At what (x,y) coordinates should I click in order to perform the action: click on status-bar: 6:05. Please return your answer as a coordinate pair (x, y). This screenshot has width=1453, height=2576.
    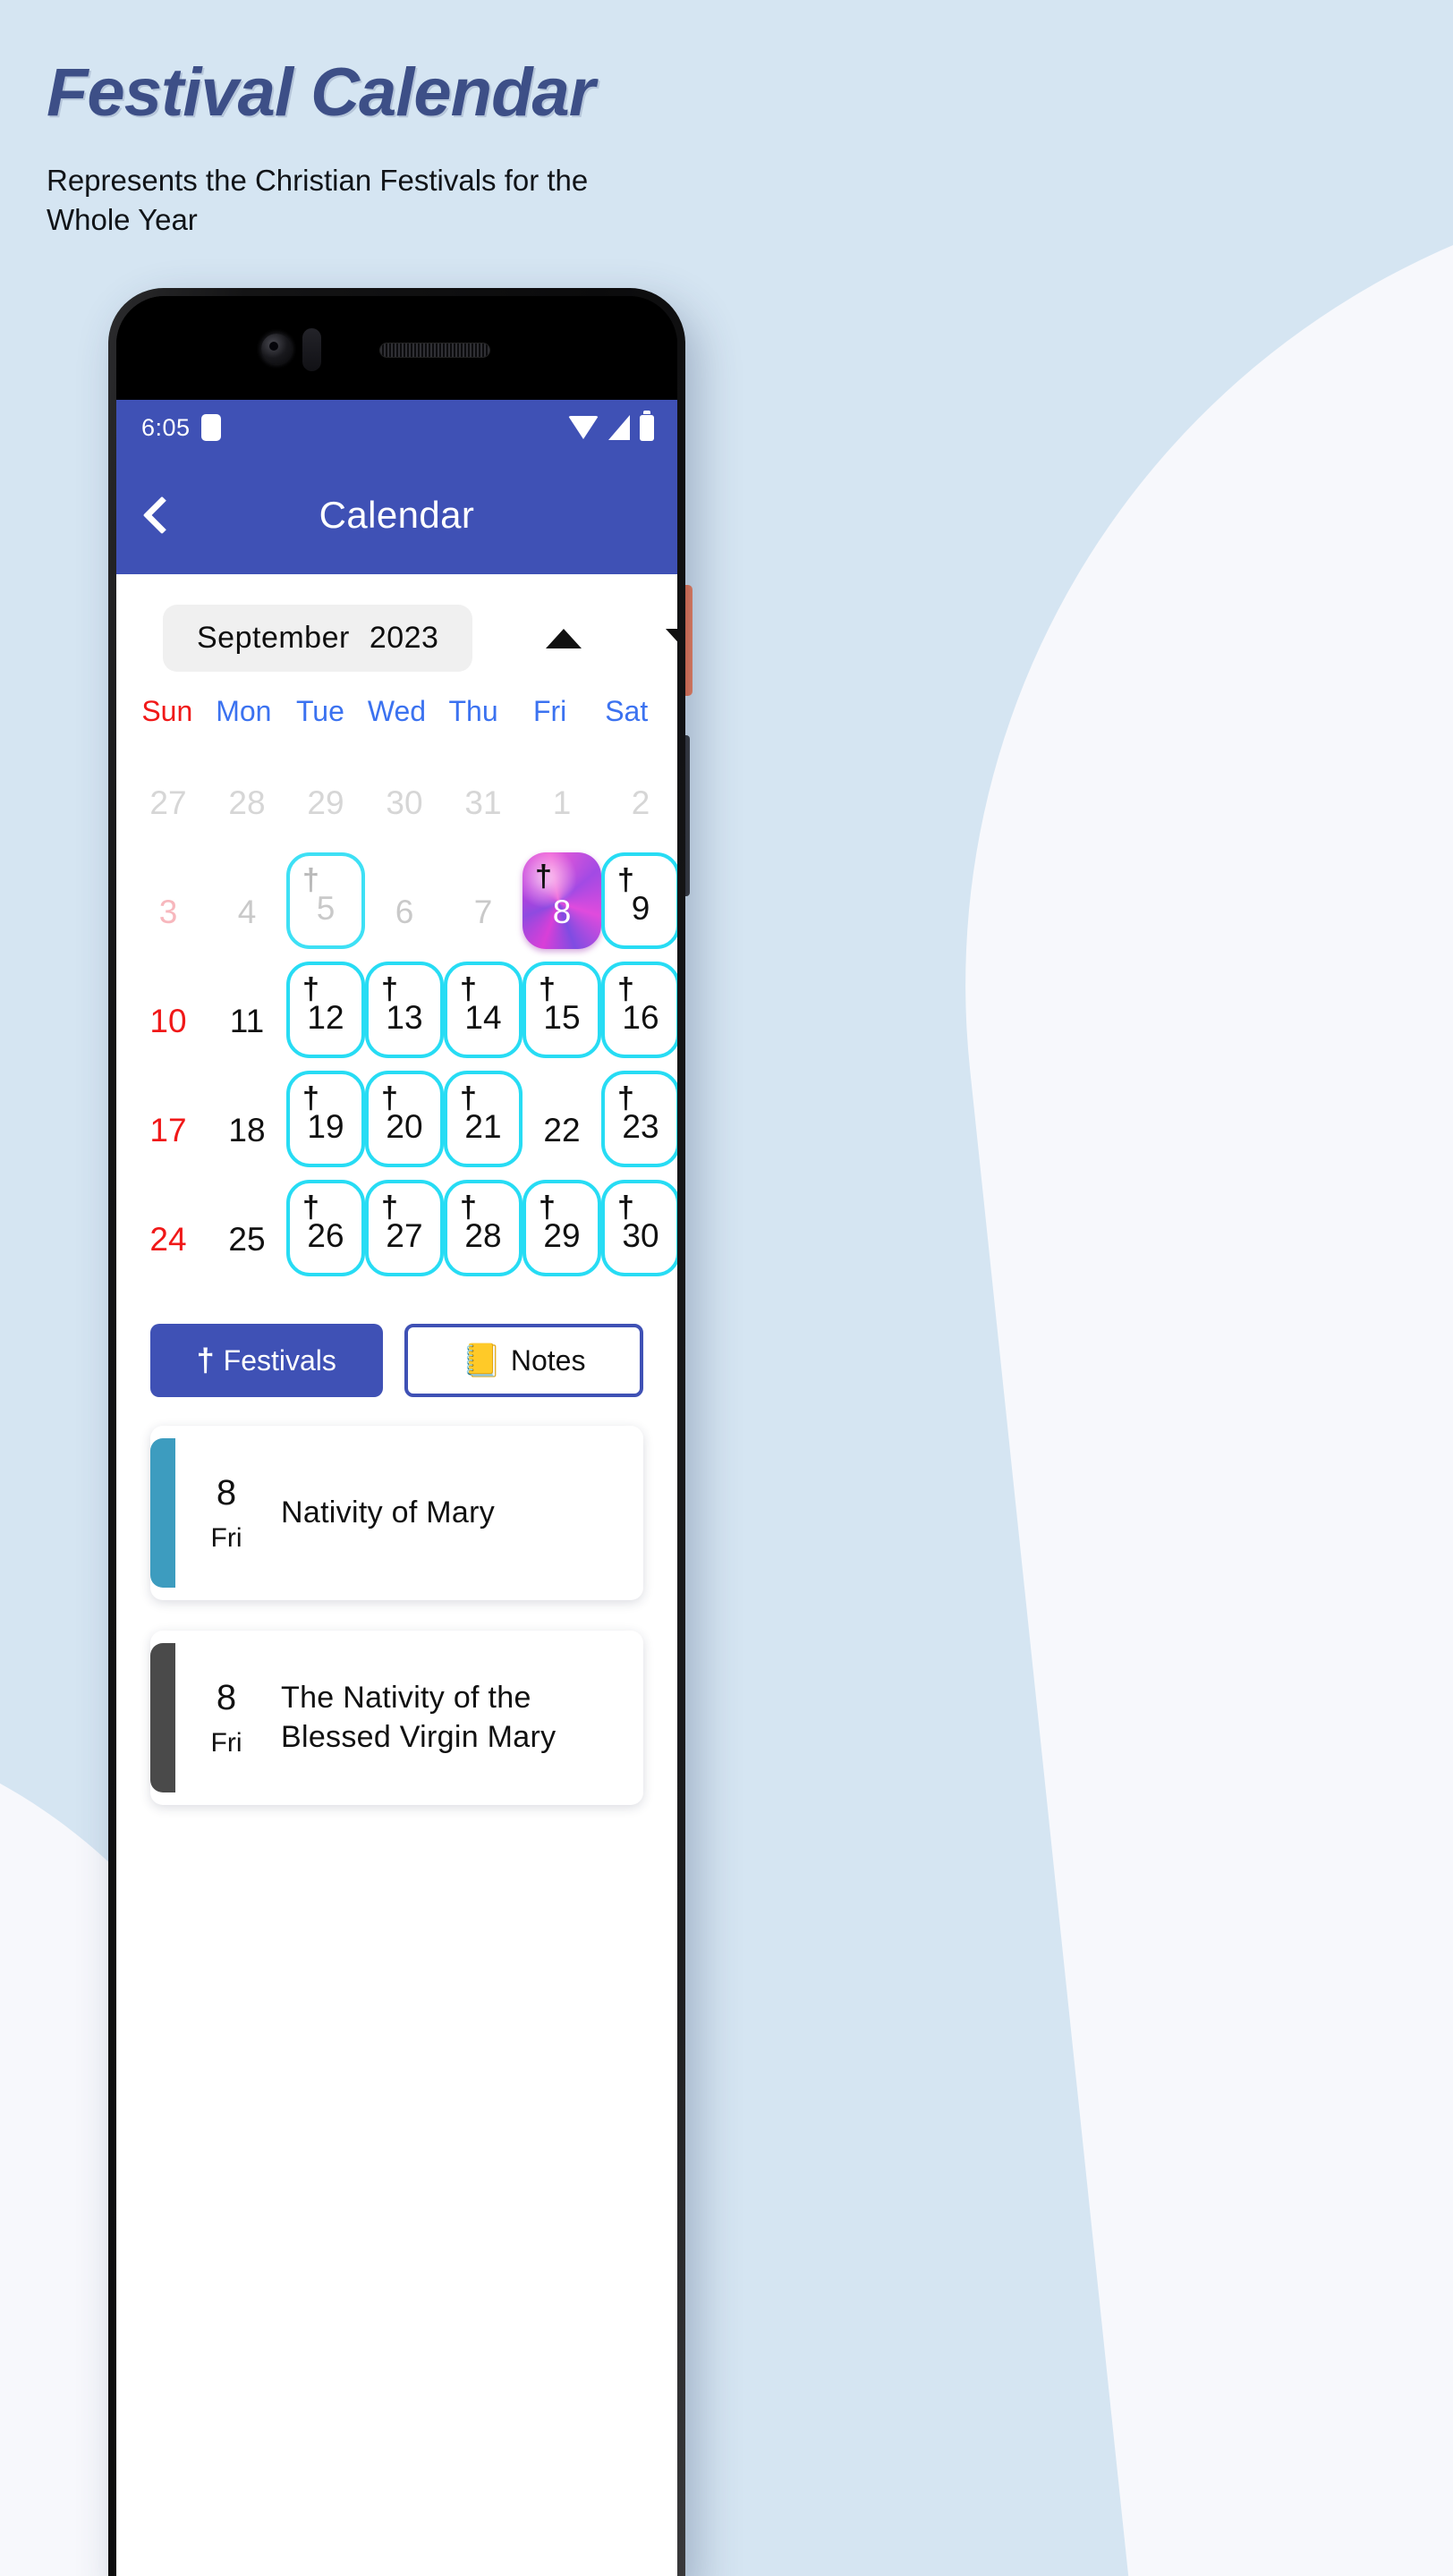
    Looking at the image, I should click on (396, 427).